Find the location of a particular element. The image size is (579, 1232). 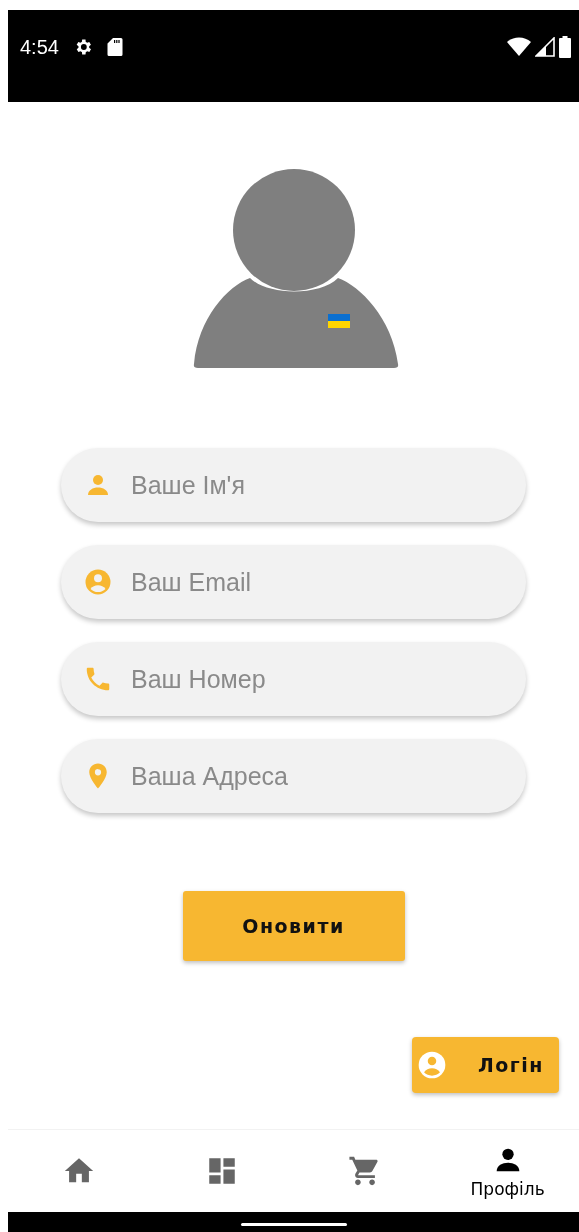

input-field: Ваше Ім'я is located at coordinates (293, 485).